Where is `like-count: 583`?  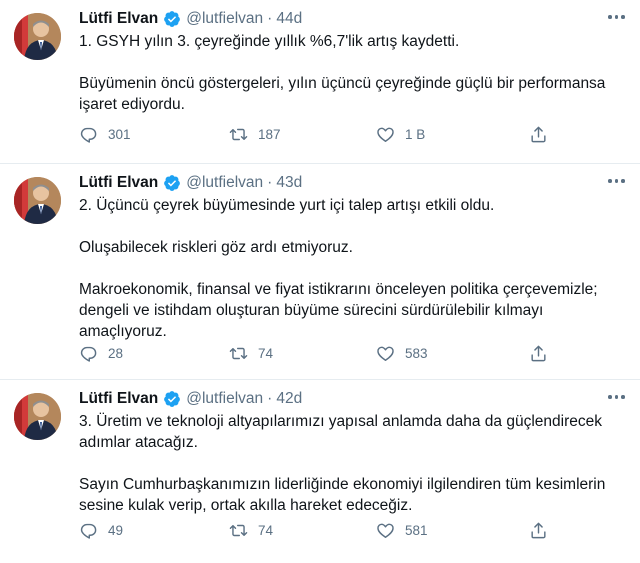
like-count: 583 is located at coordinates (416, 353).